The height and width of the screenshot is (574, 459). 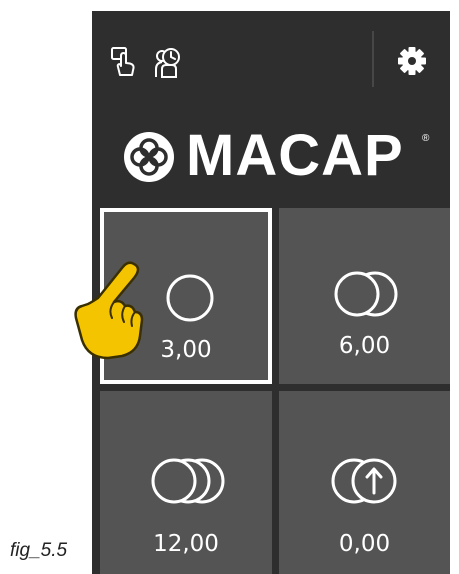 I want to click on registered-mark: ®, so click(x=426, y=138).